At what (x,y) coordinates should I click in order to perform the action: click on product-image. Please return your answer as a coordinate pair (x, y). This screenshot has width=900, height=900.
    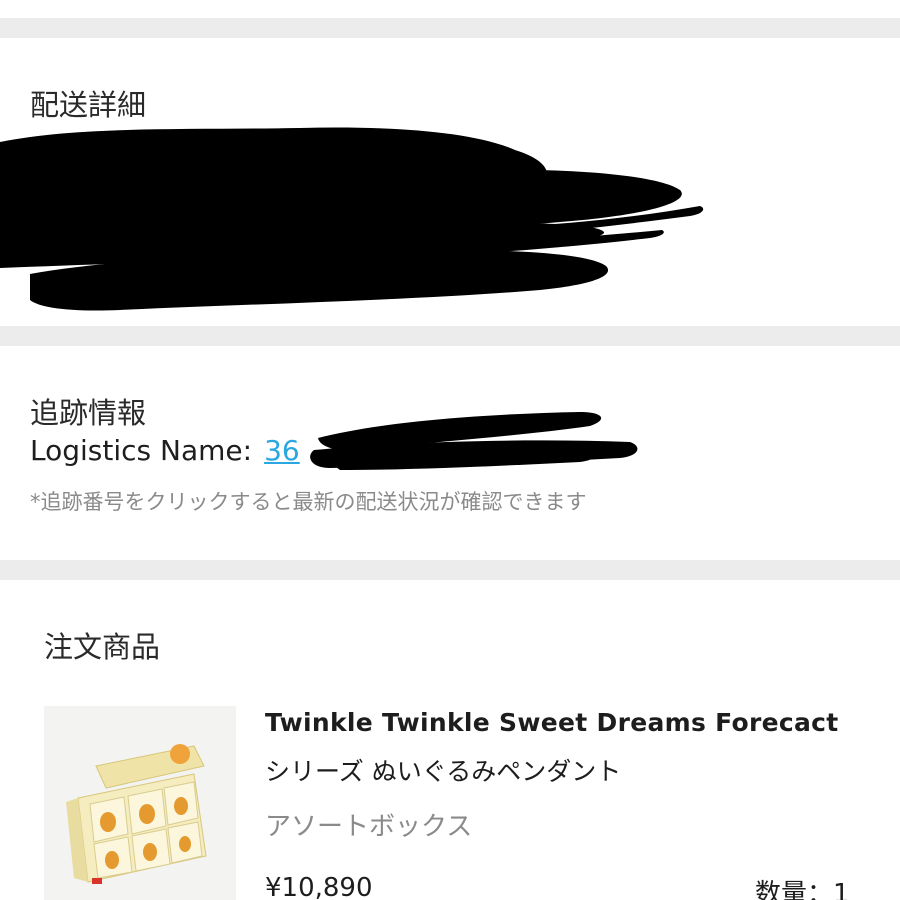
    Looking at the image, I should click on (140, 803).